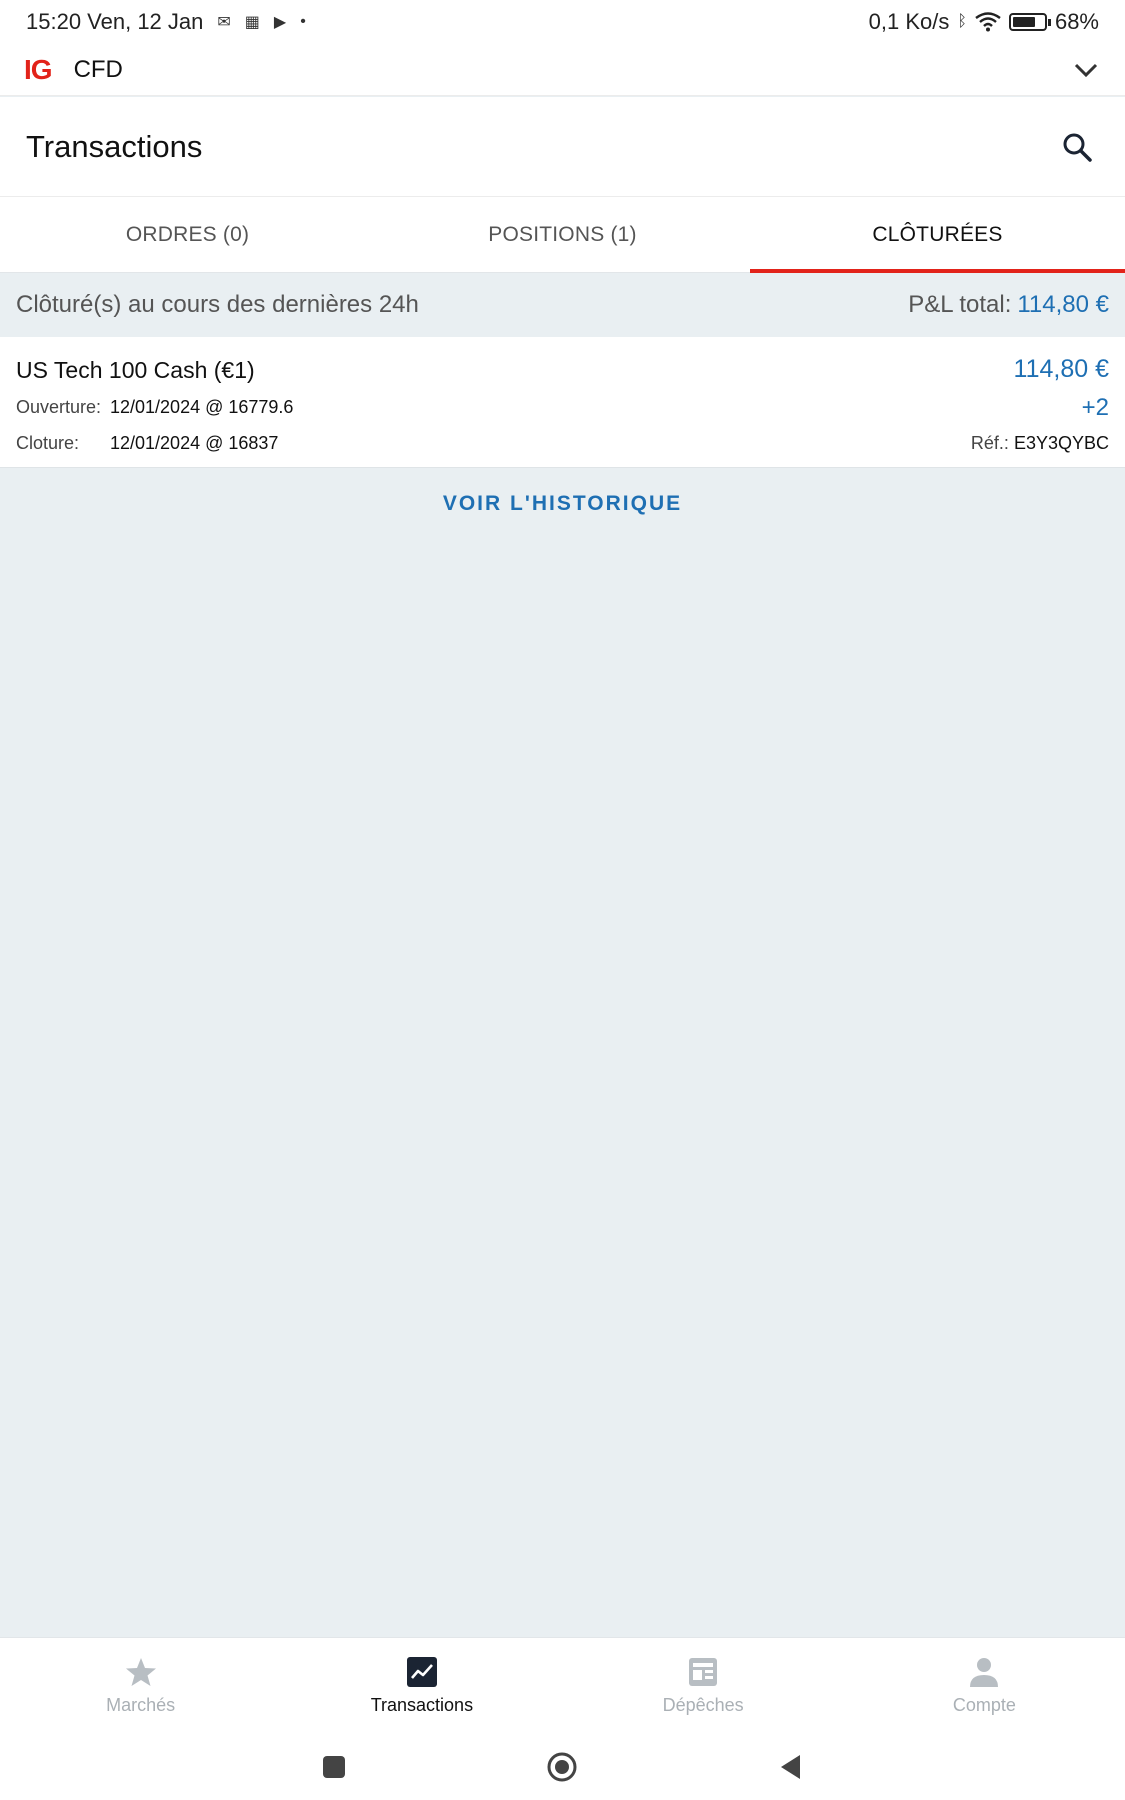 Image resolution: width=1125 pixels, height=1800 pixels. I want to click on trade-reference: Réf.: E3Y3QYBC, so click(1040, 443).